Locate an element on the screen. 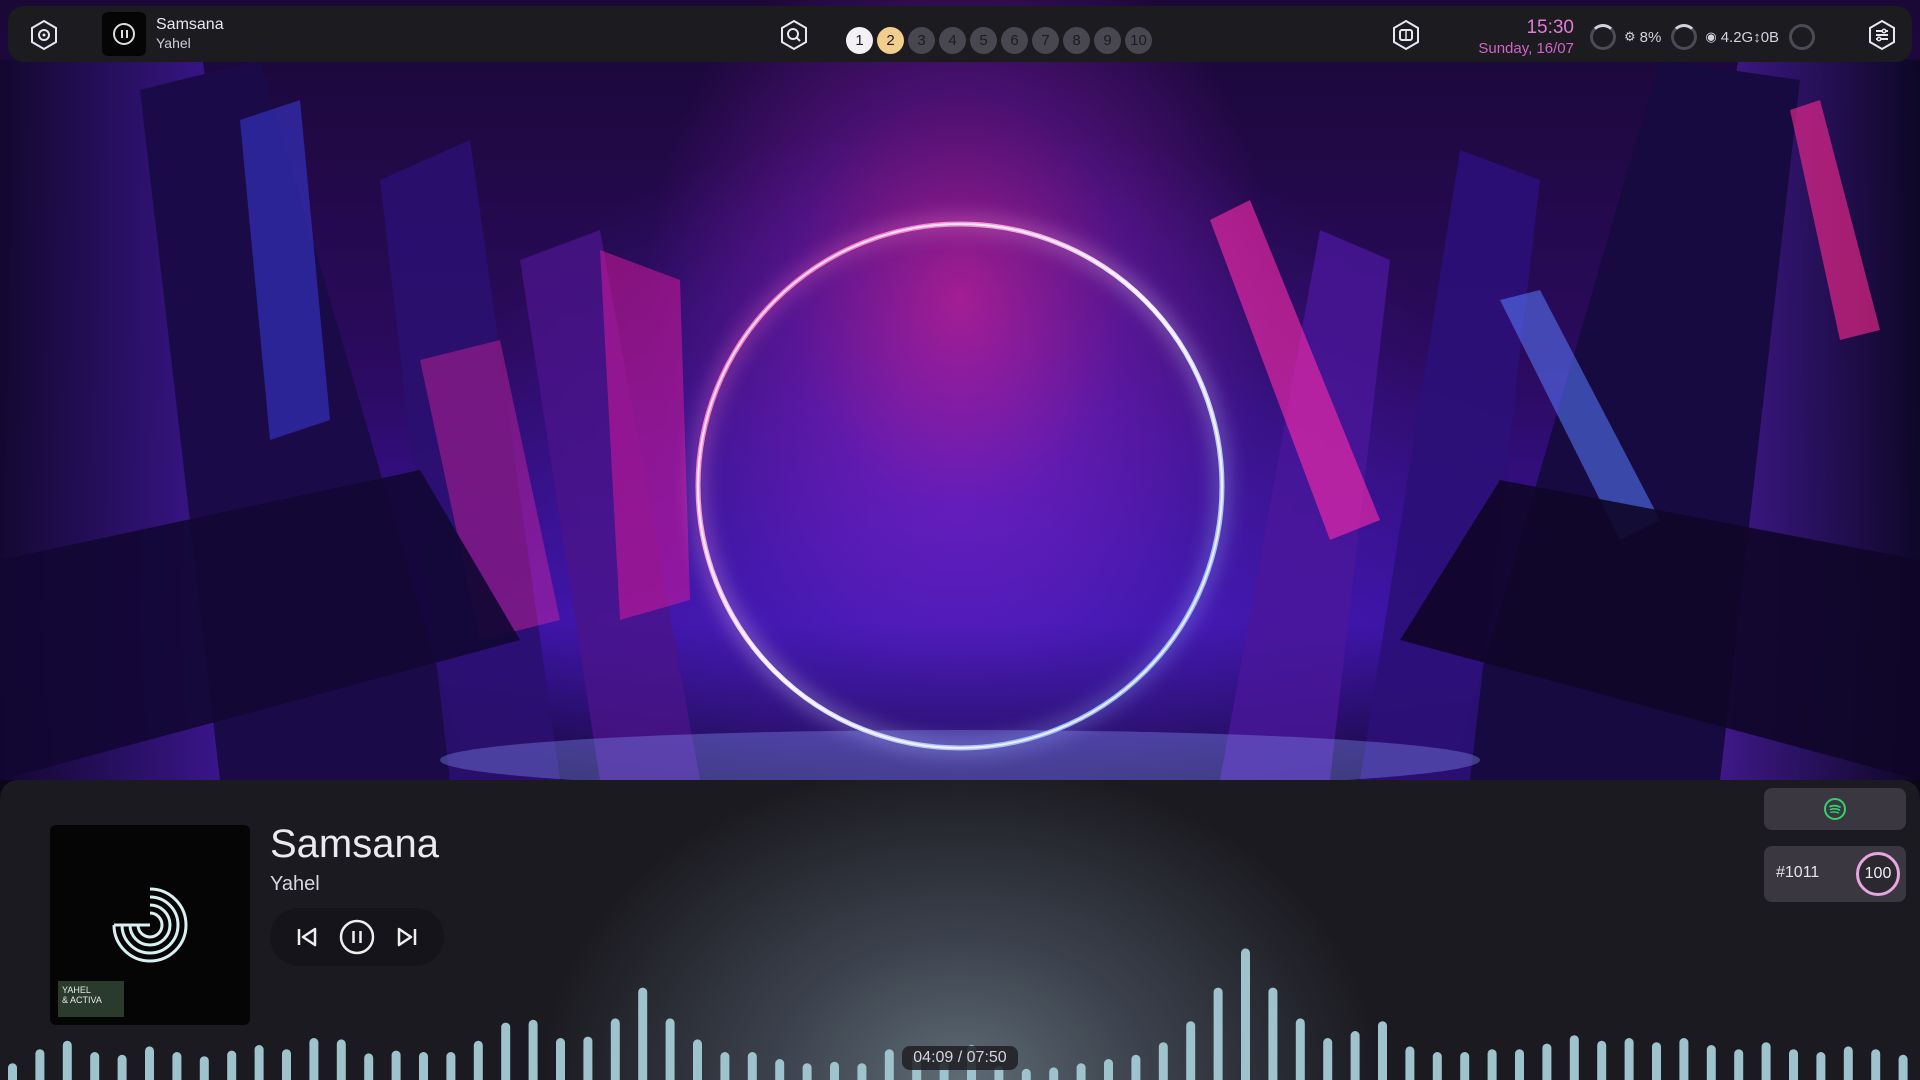  network-icon: ◉ is located at coordinates (1711, 36).